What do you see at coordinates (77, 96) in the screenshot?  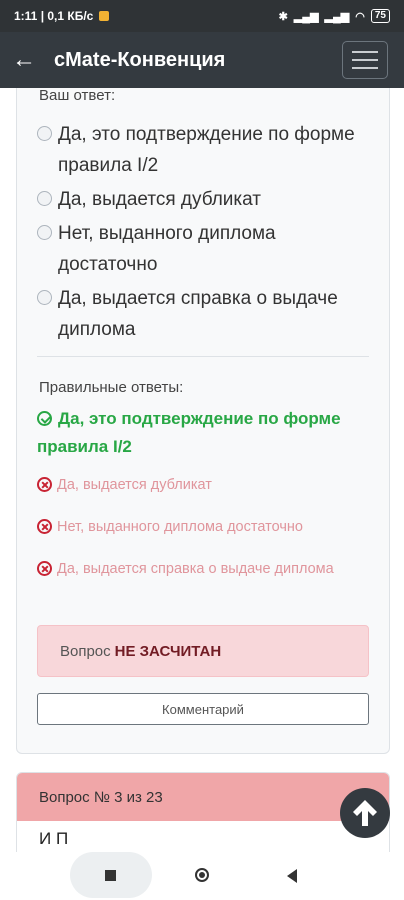 I see `your-answer-label: Ваш ответ:` at bounding box center [77, 96].